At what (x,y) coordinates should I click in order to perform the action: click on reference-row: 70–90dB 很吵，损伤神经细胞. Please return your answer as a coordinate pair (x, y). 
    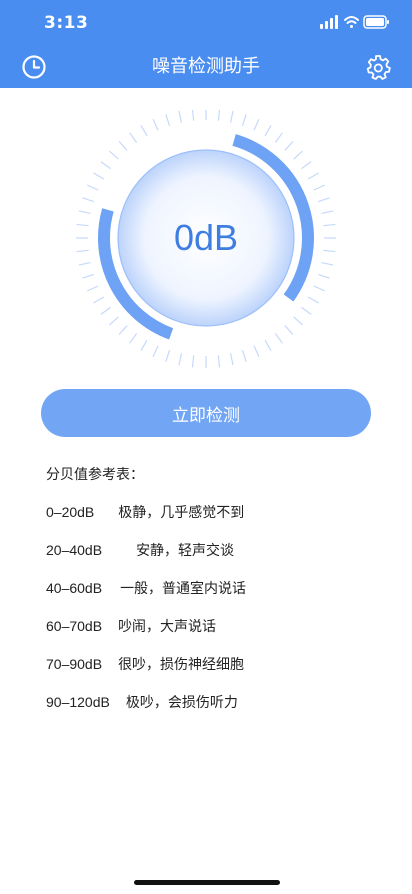
    Looking at the image, I should click on (145, 664).